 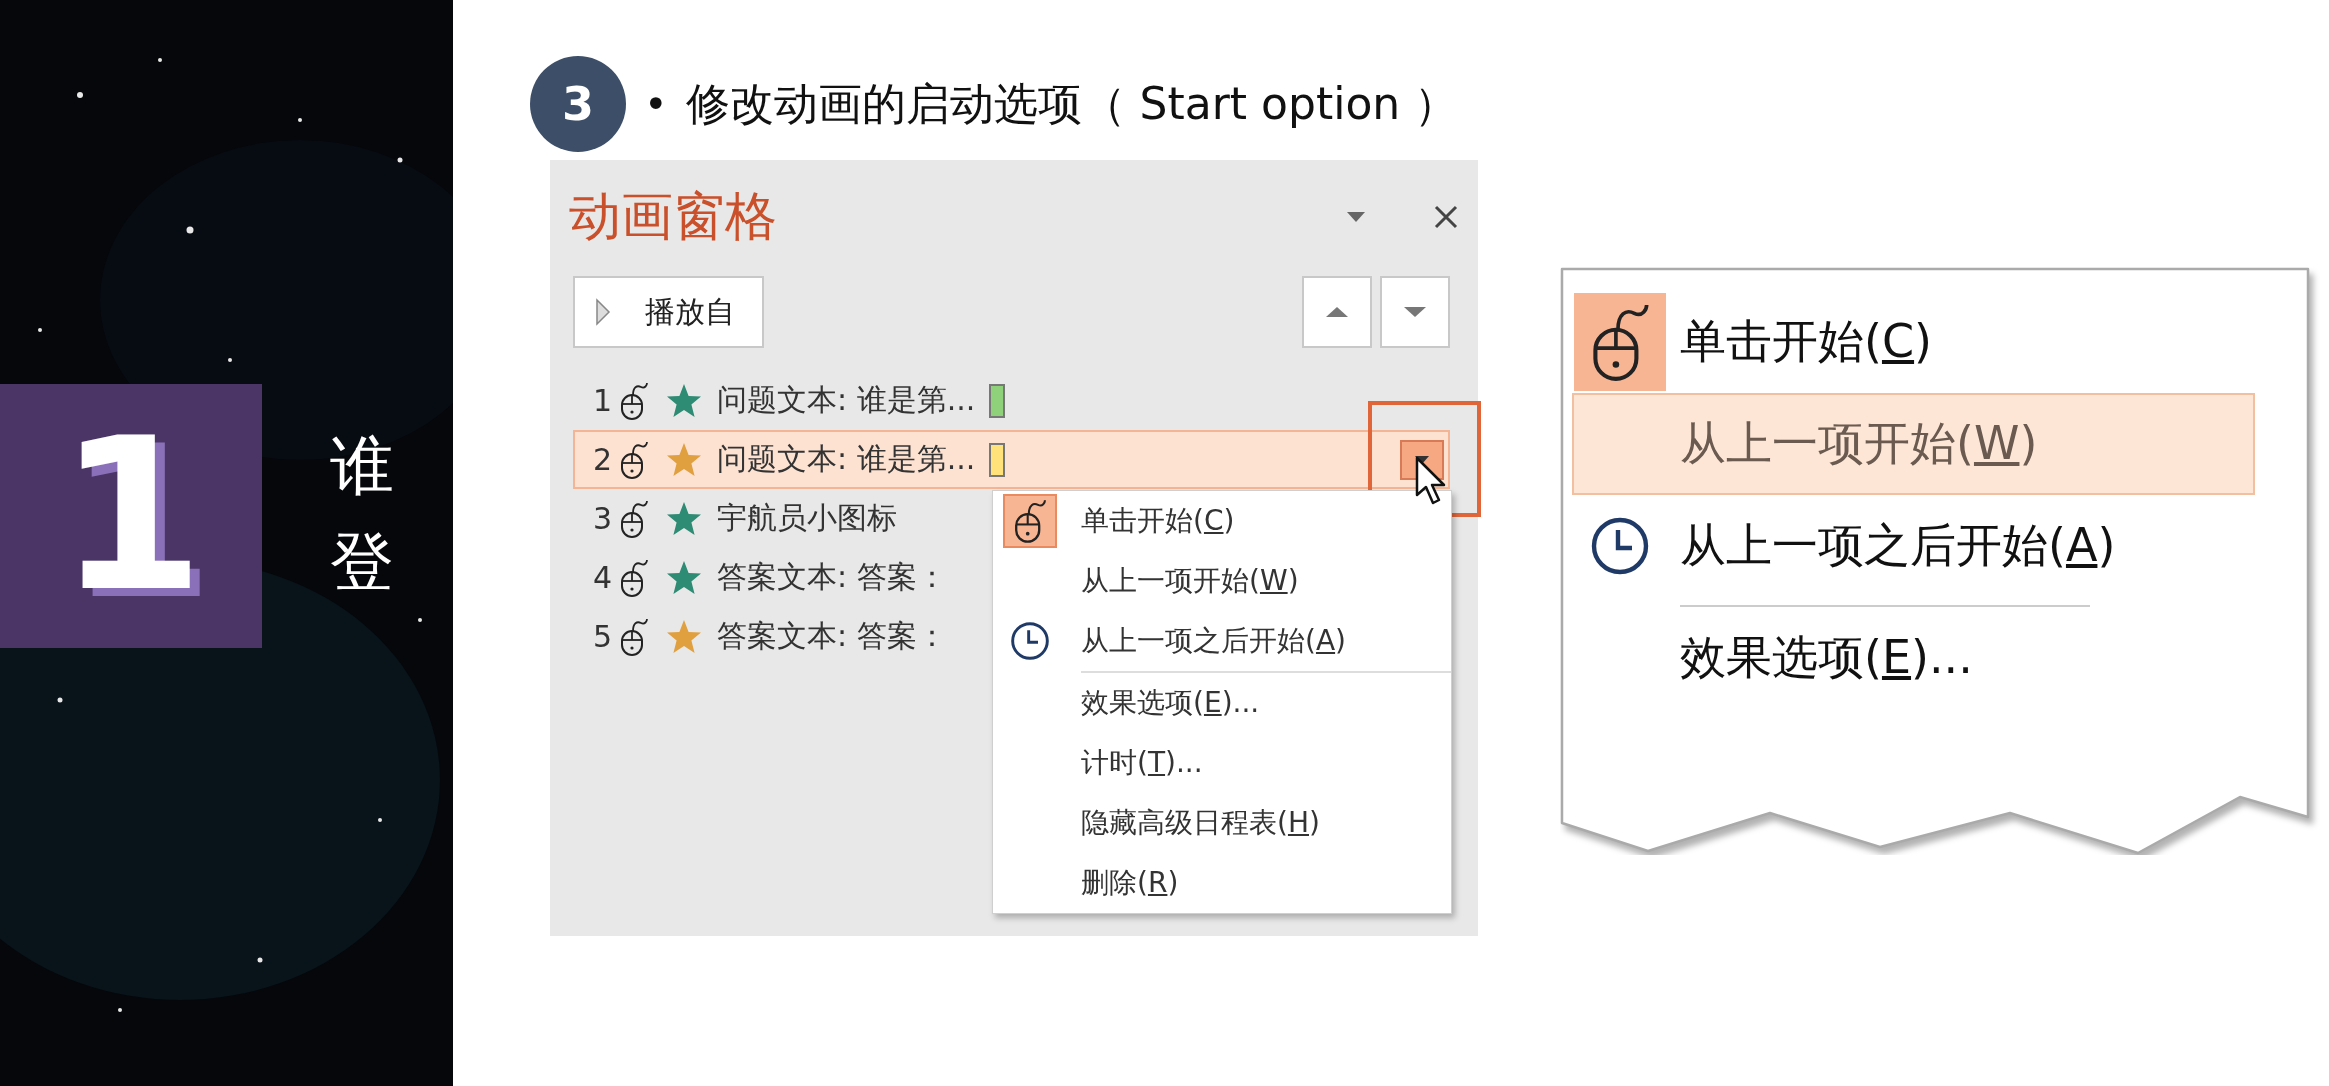 What do you see at coordinates (673, 216) in the screenshot?
I see `pane-title: 动画窗格` at bounding box center [673, 216].